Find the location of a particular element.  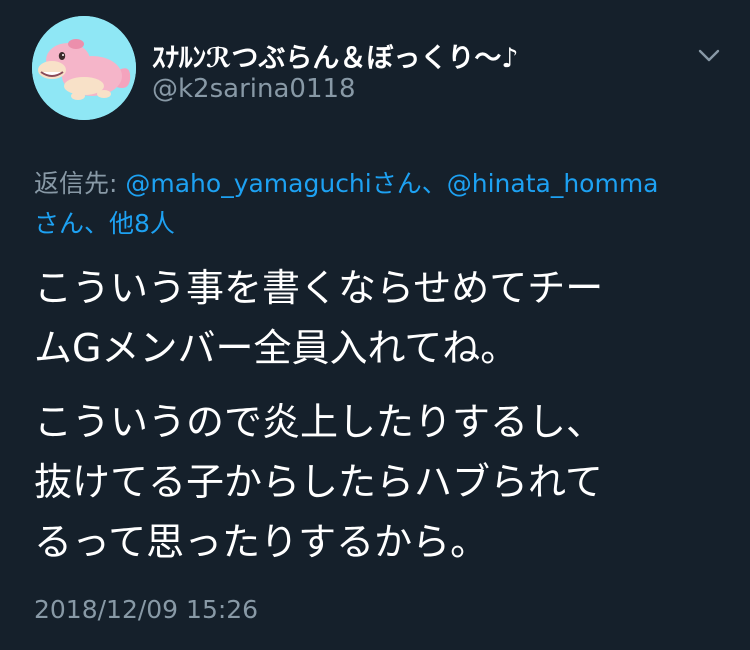

slowpoke-avatar-icon is located at coordinates (84, 68).